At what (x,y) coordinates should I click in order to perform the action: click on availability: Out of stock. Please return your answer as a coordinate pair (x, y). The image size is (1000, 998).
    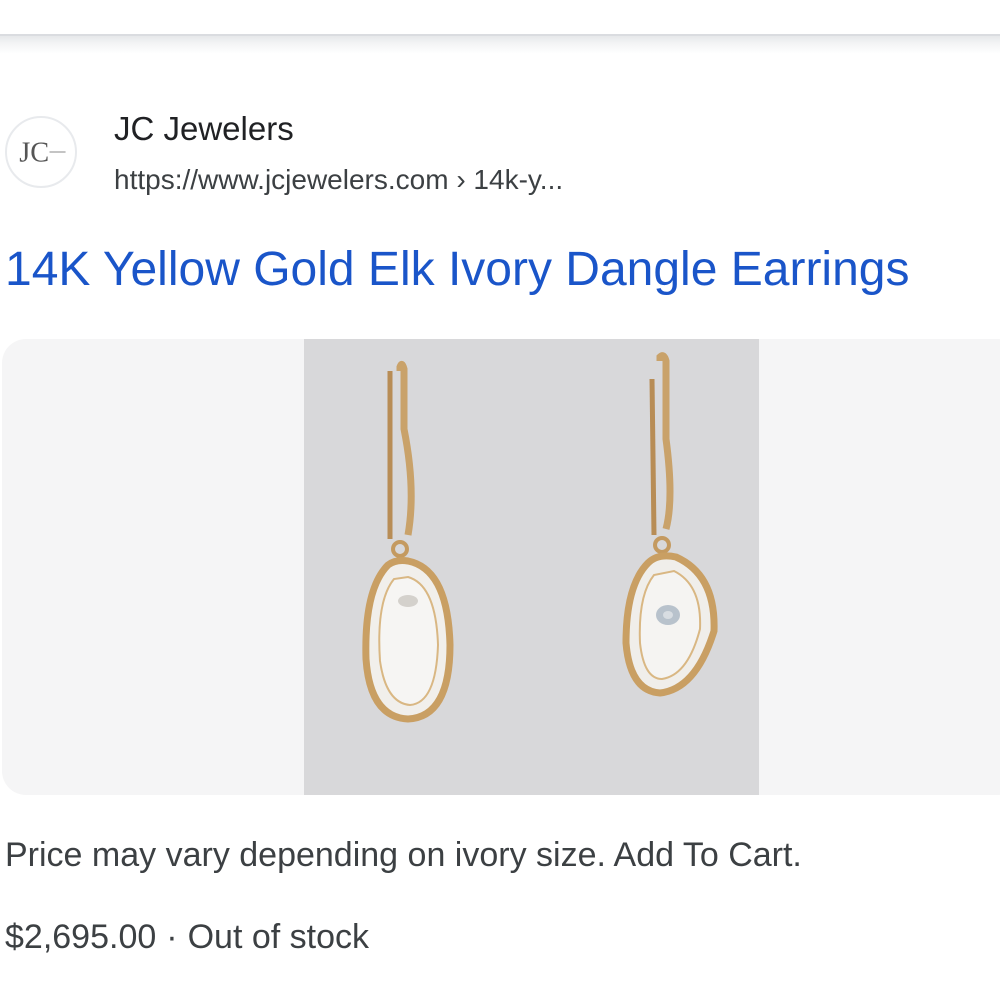
    Looking at the image, I should click on (278, 937).